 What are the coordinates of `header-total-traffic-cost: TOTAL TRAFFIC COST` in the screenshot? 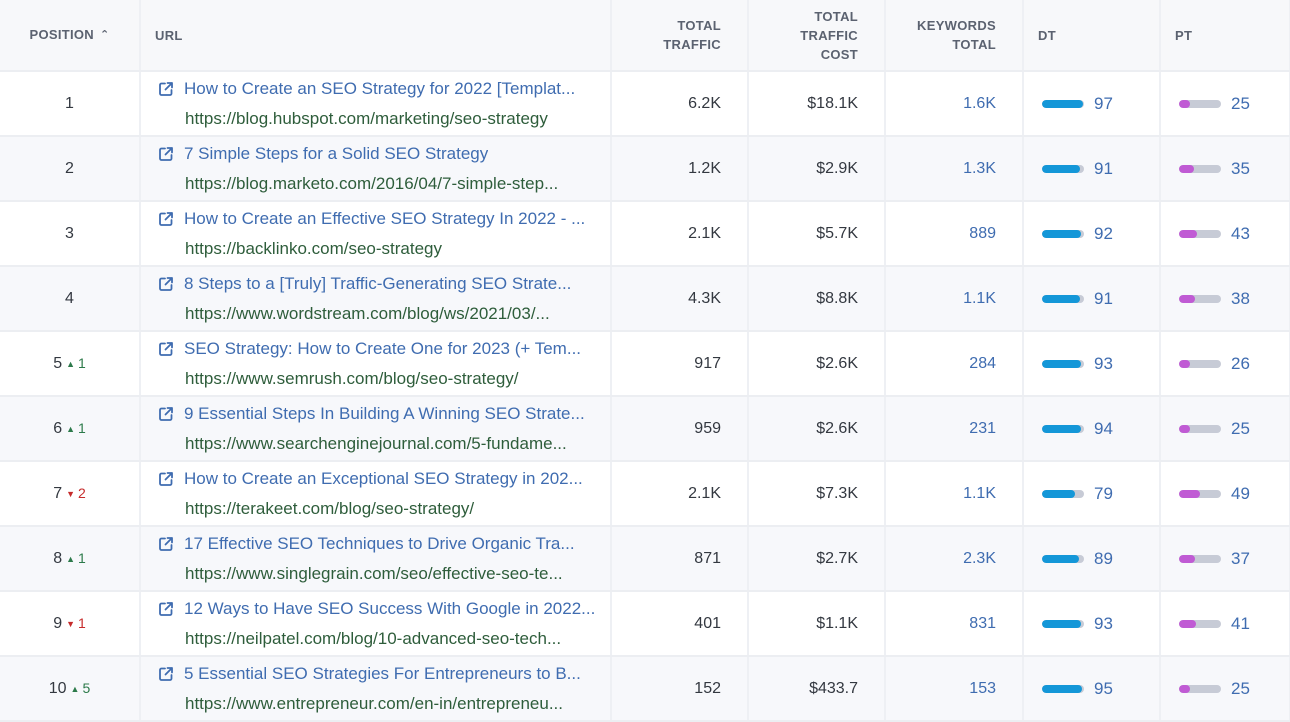 It's located at (817, 36).